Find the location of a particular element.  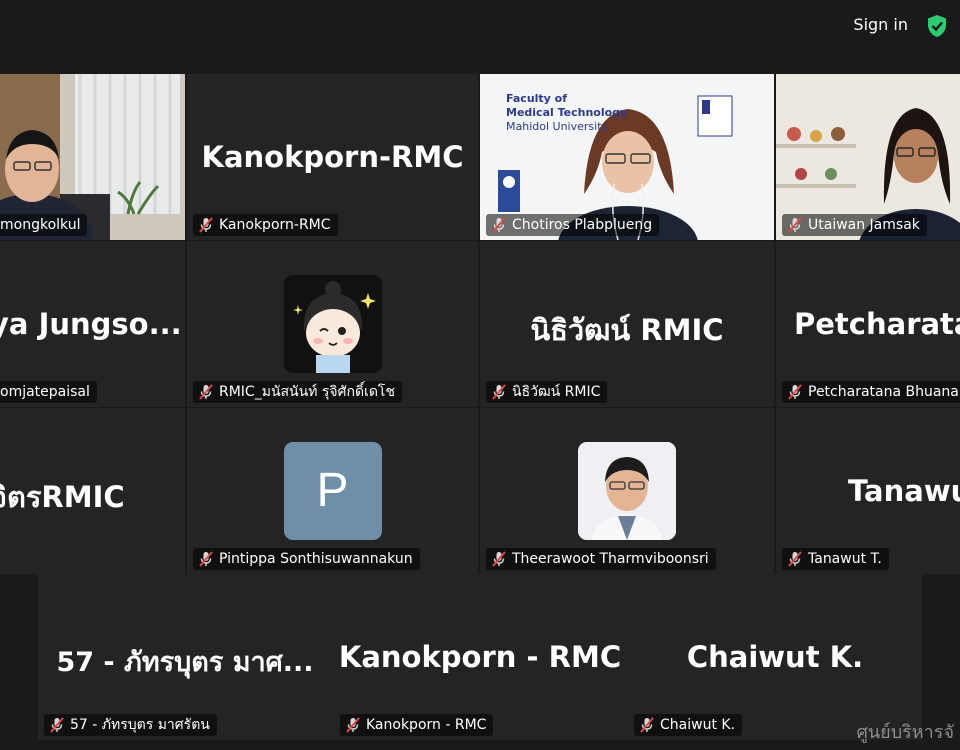

profile-photo is located at coordinates (627, 491).